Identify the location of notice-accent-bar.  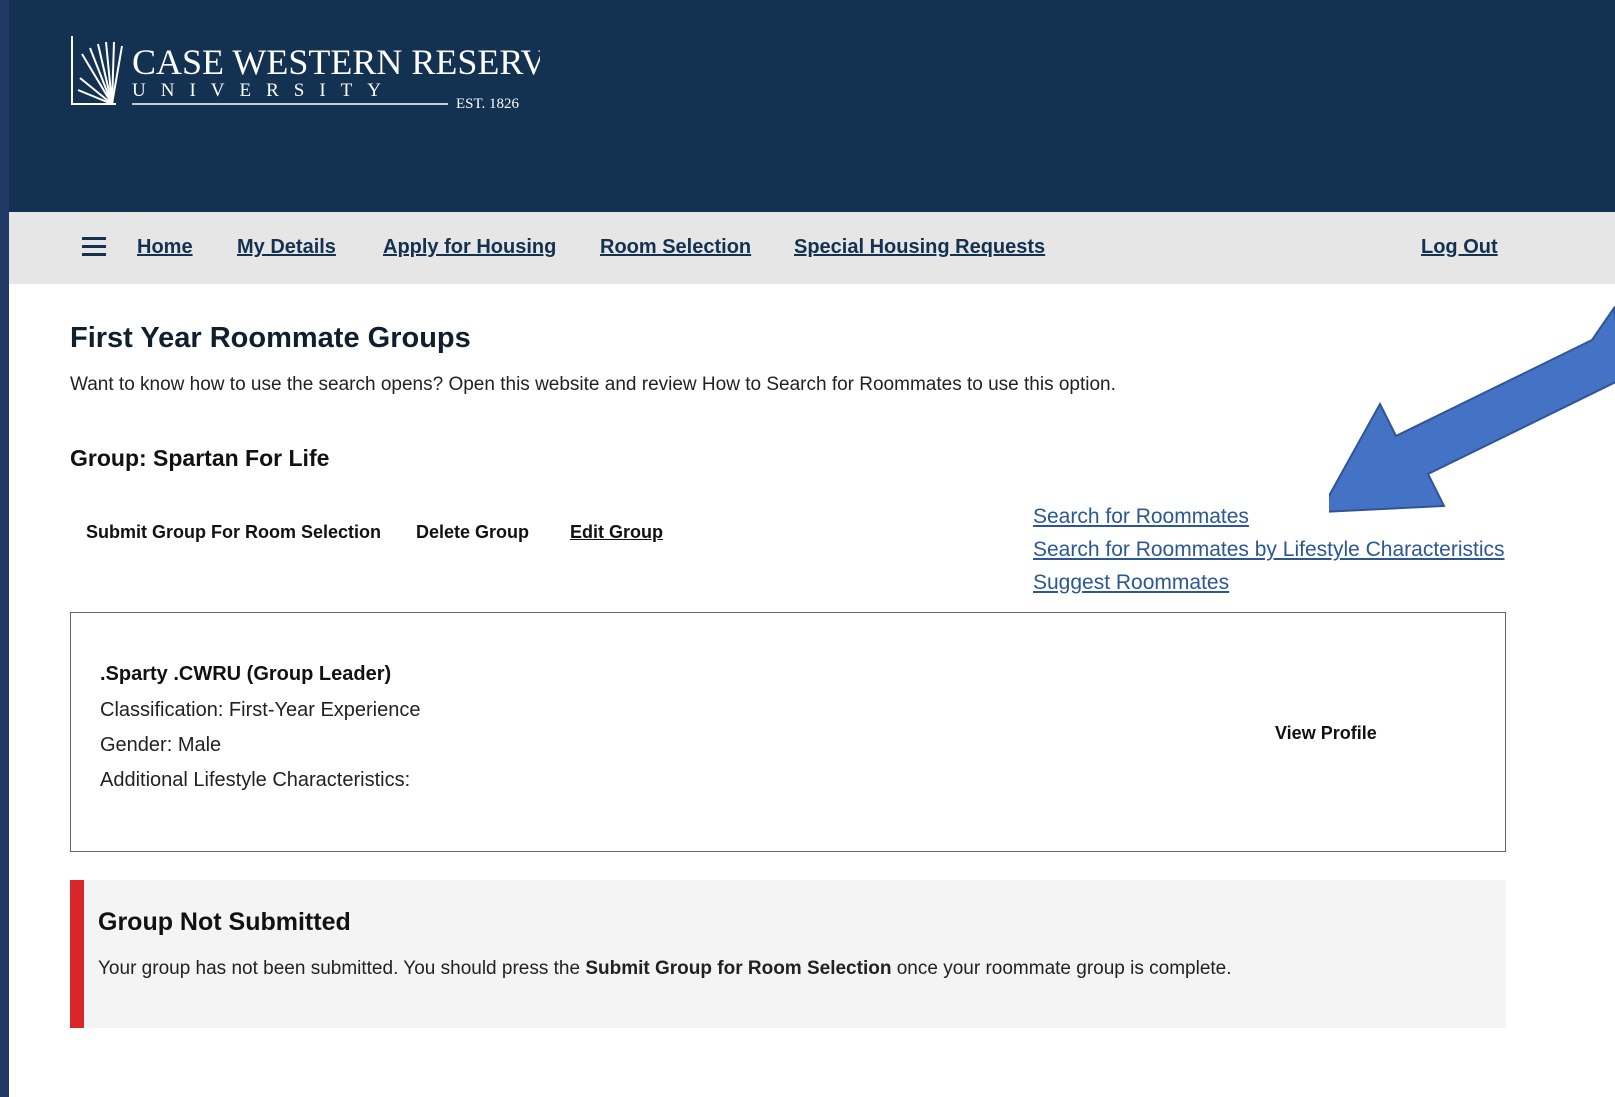
(77, 954).